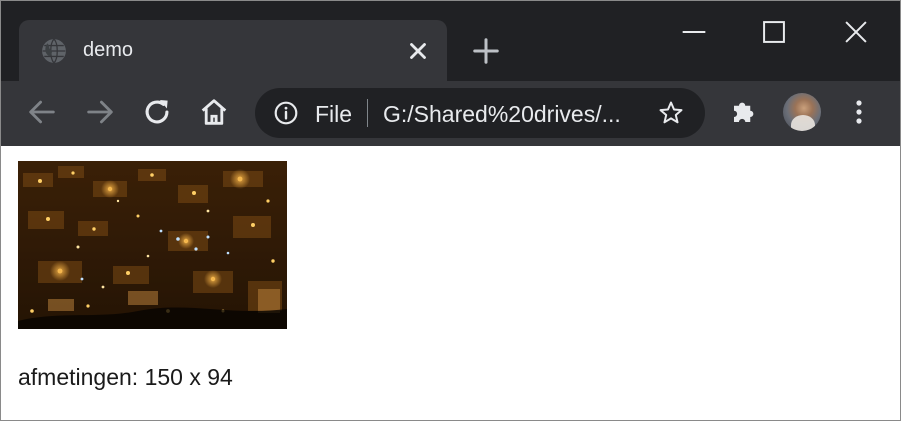 The width and height of the screenshot is (901, 421). What do you see at coordinates (859, 112) in the screenshot?
I see `kebab-menu-icon` at bounding box center [859, 112].